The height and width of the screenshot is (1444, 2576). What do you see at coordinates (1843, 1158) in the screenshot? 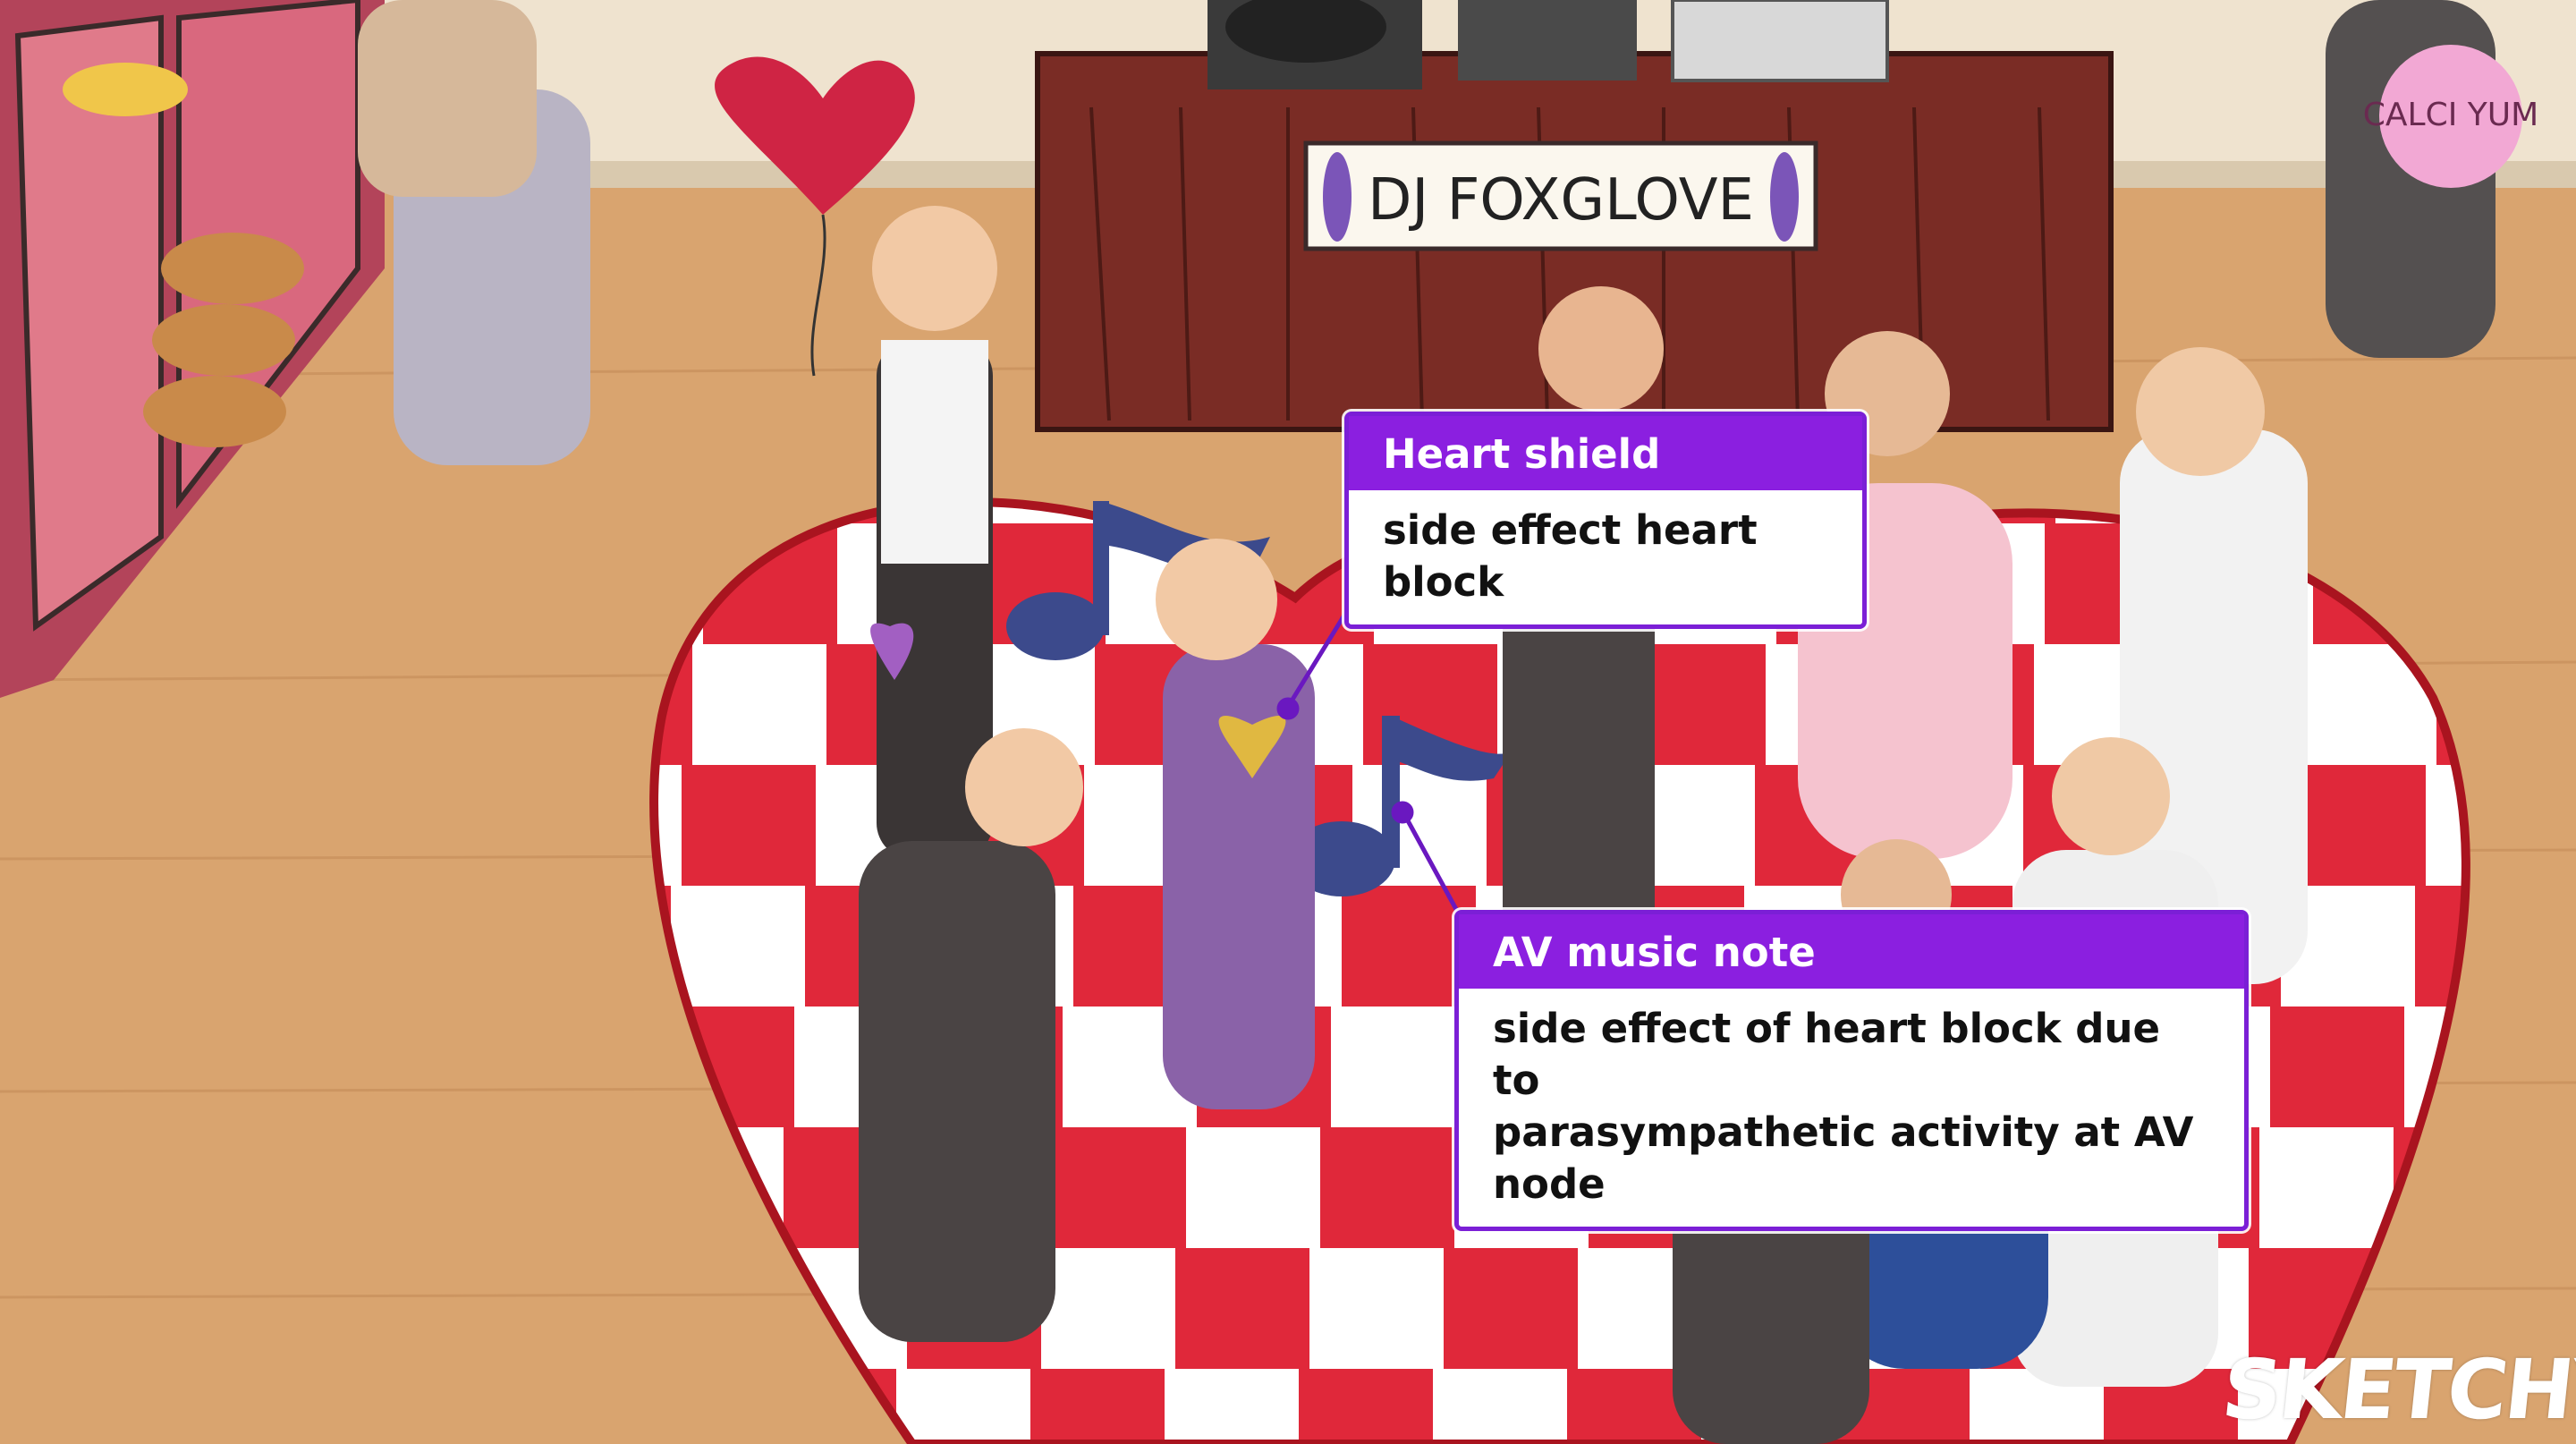
I see `callout-av-music-note-line-2: parasympathetic activity at AV node` at bounding box center [1843, 1158].